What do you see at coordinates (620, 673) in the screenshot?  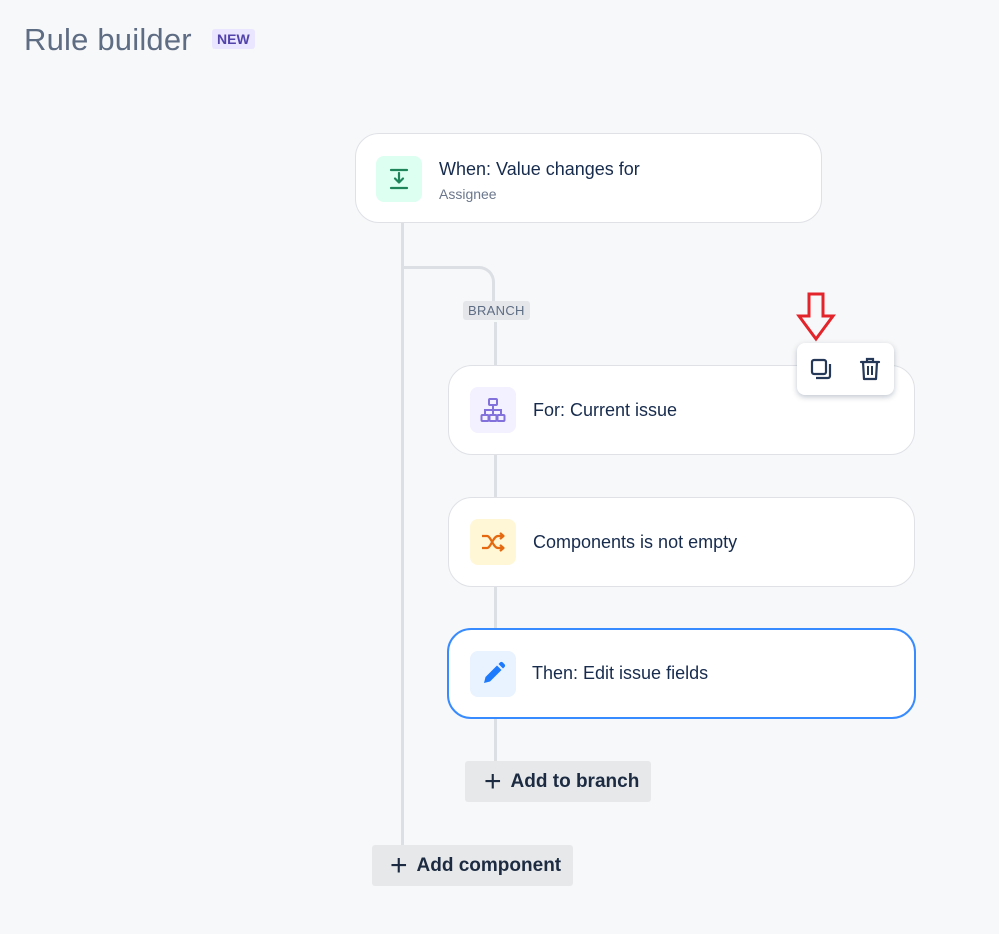 I see `action-title: Then: Edit issue fields` at bounding box center [620, 673].